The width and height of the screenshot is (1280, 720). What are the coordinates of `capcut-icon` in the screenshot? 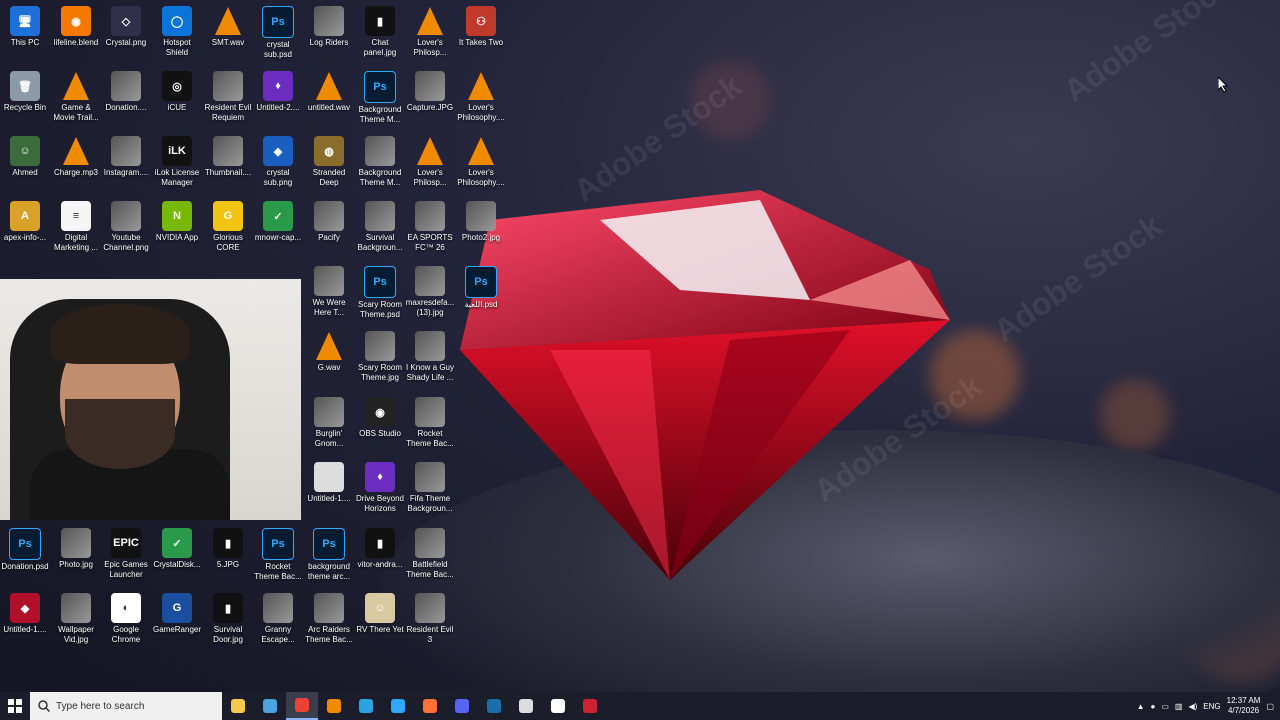 It's located at (558, 706).